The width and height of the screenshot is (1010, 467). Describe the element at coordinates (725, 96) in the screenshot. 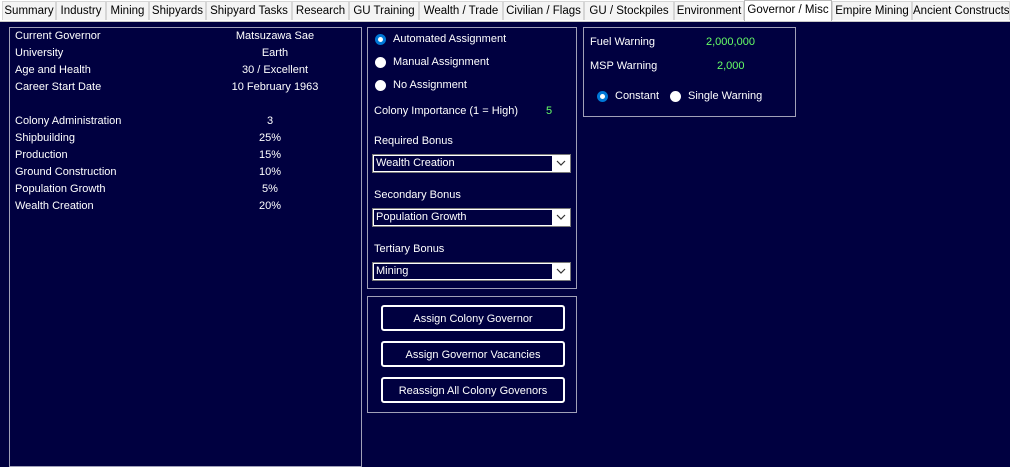

I see `radio-label: Single Warning` at that location.